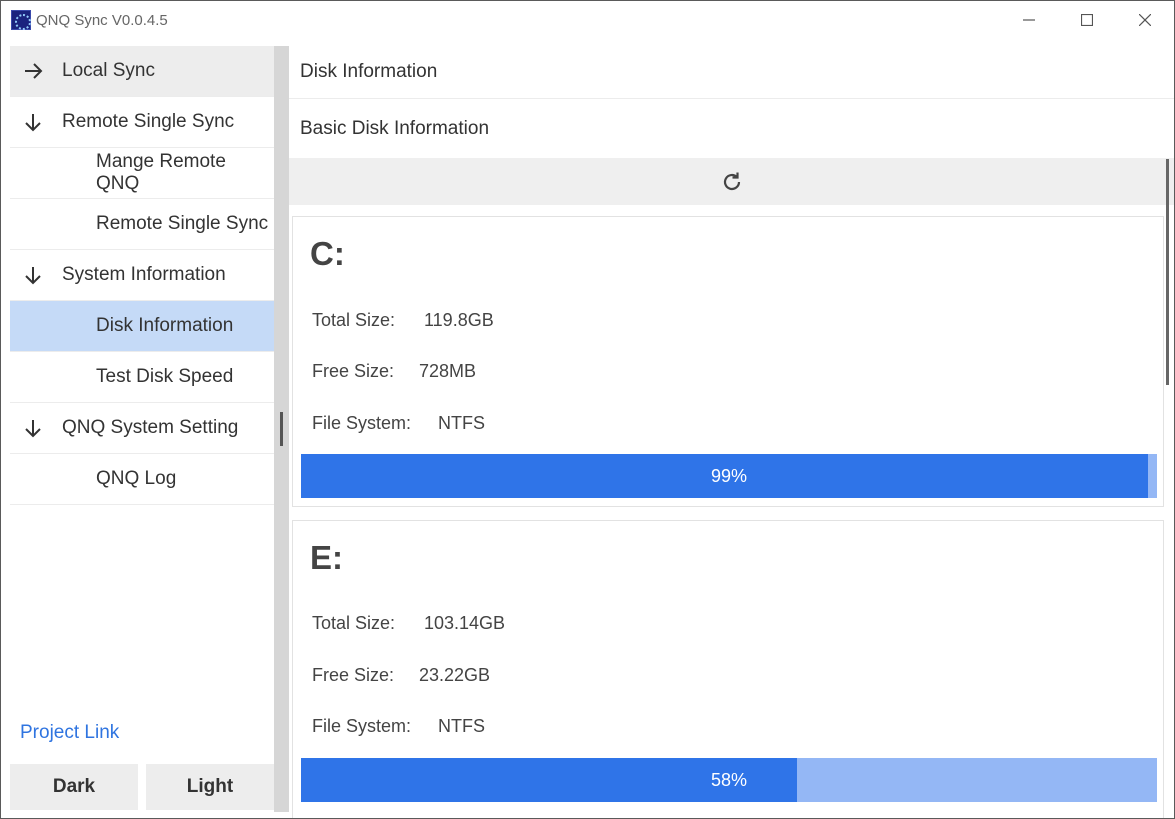 The width and height of the screenshot is (1175, 819). Describe the element at coordinates (403, 320) in the screenshot. I see `disk-total-size: Total Size: 119.8GB` at that location.